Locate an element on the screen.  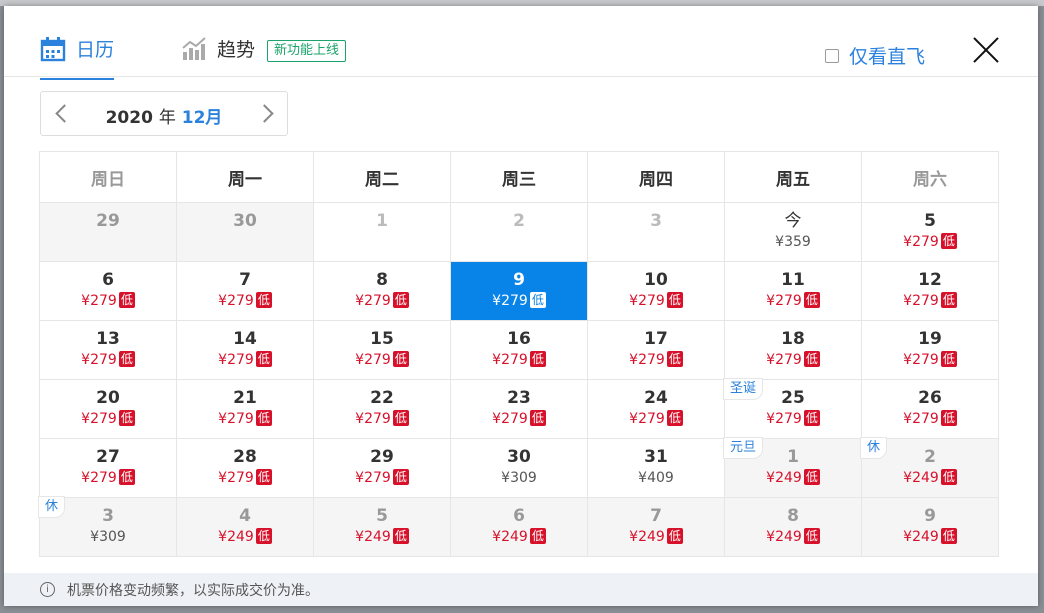
calendar-day-cell: 休 3 ¥309 is located at coordinates (107, 526).